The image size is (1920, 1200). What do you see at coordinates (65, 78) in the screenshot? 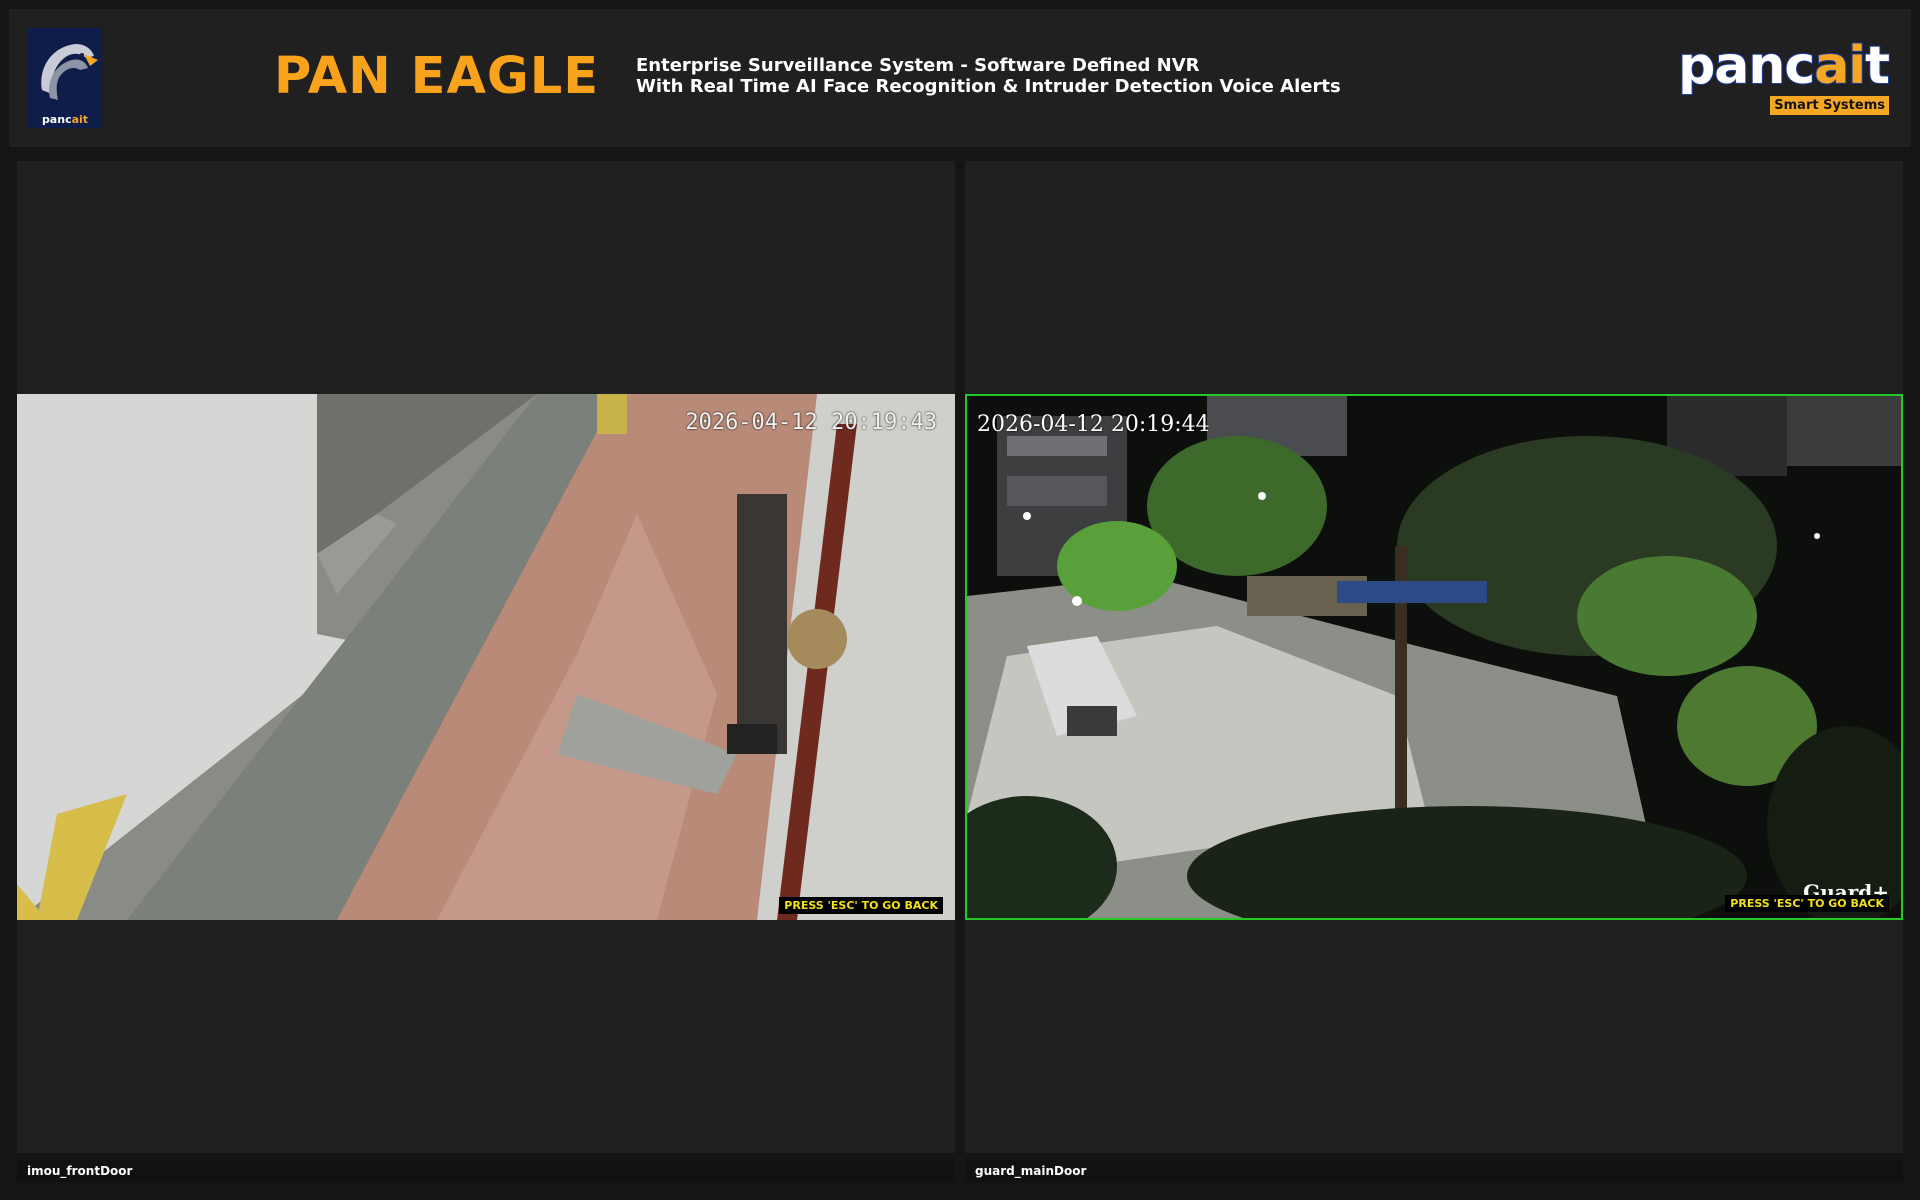
I see `pan-eagle-logo: pancait` at bounding box center [65, 78].